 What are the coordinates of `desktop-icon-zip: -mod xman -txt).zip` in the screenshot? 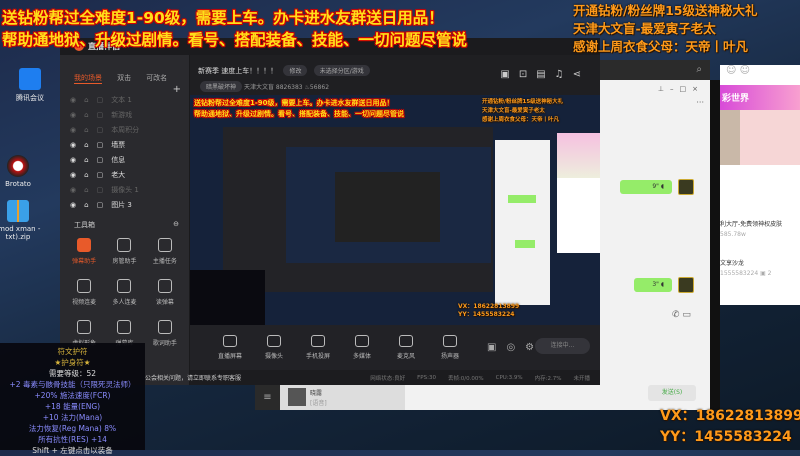 It's located at (23, 220).